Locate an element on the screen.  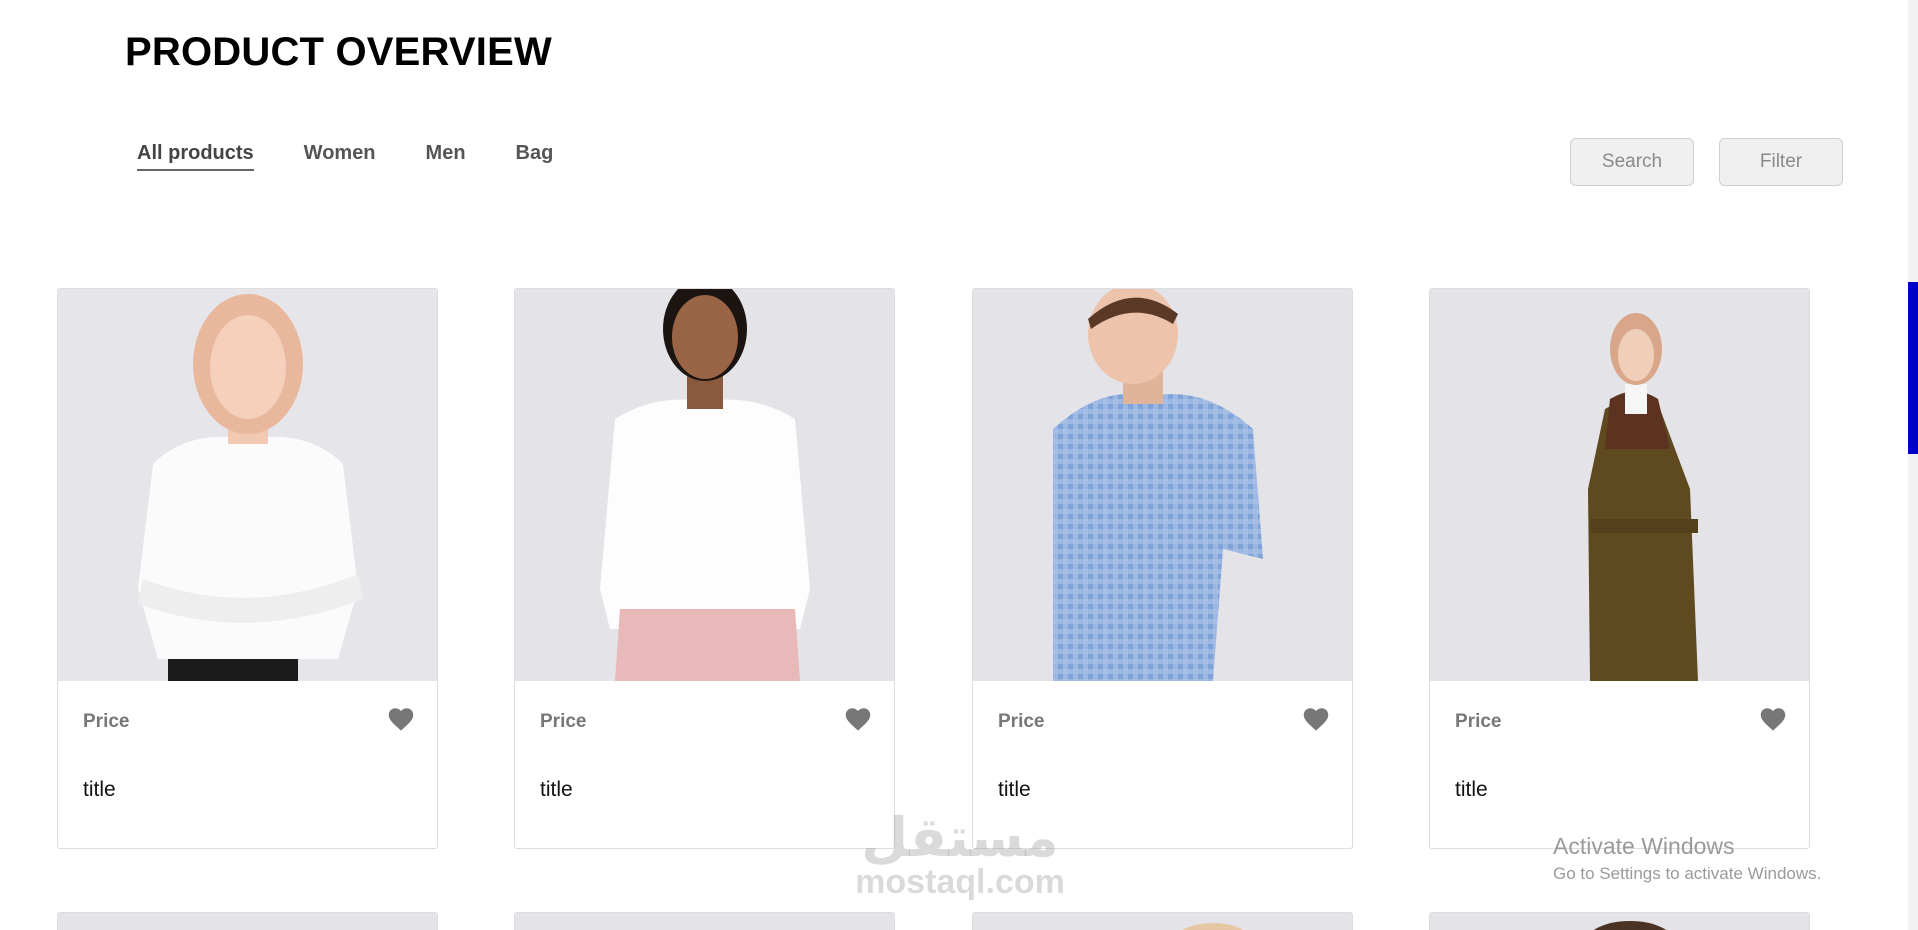
product-image-woman-white-shirt-pink-pants is located at coordinates (704, 485).